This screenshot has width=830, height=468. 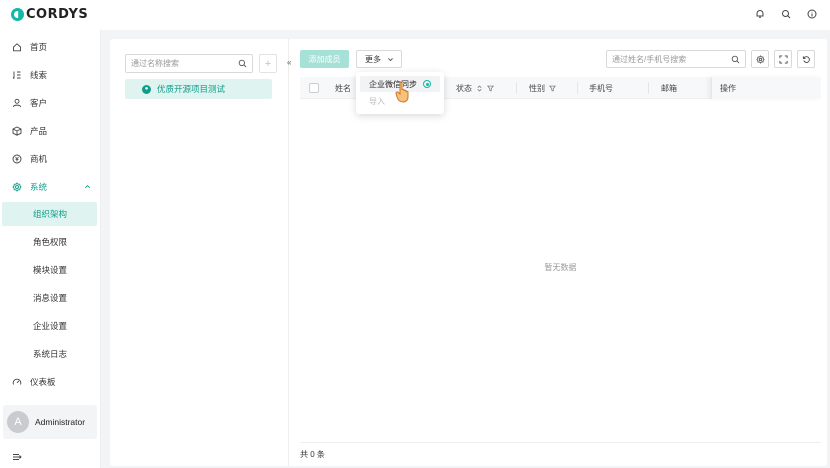 I want to click on chevron-down-icon, so click(x=390, y=59).